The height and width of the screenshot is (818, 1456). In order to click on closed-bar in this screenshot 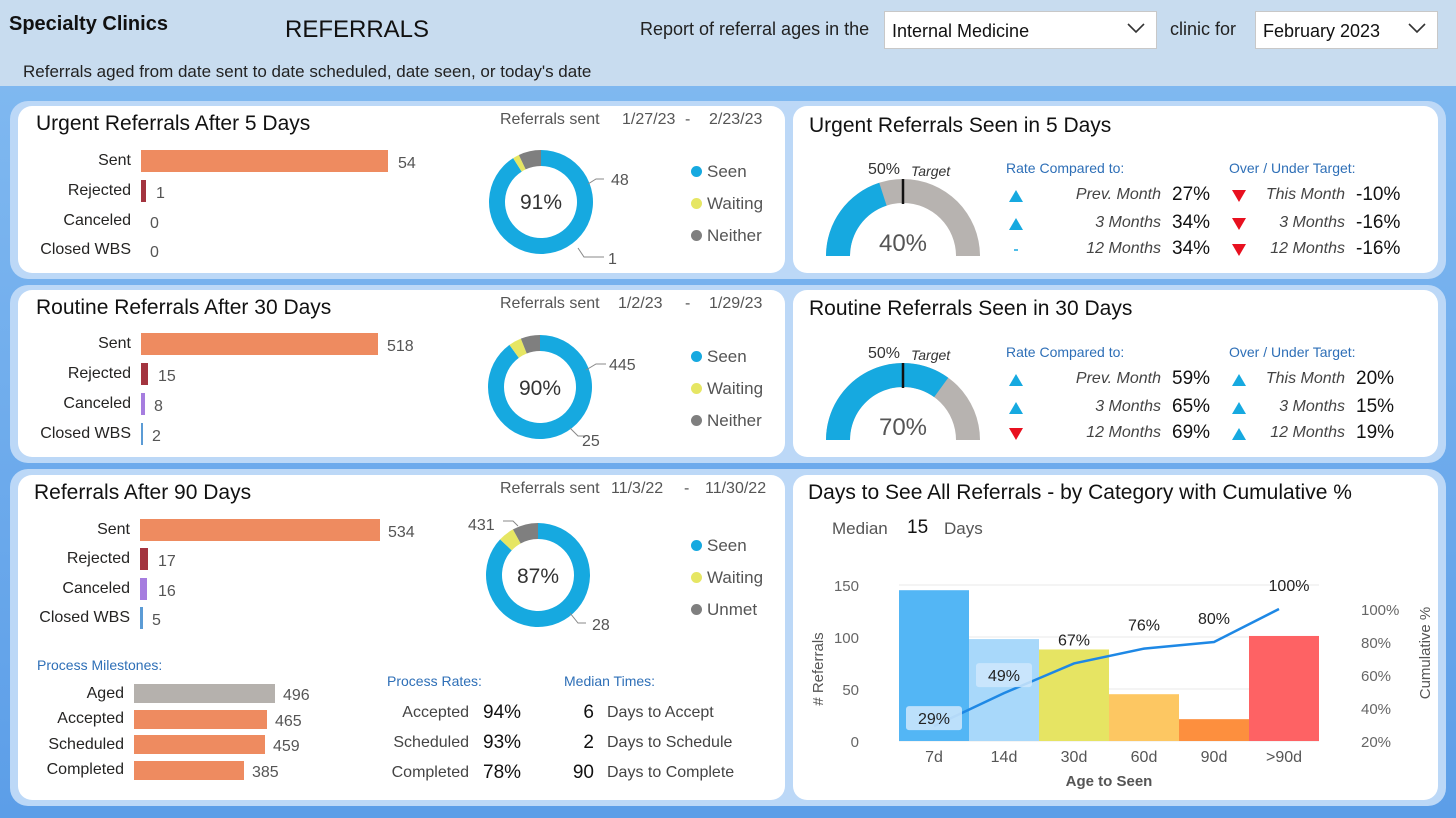, I will do `click(141, 618)`.